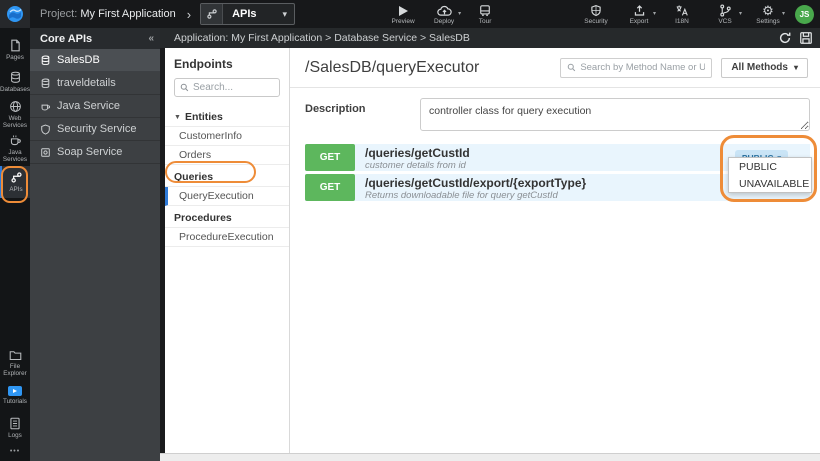 The image size is (820, 461). I want to click on folder-icon, so click(15, 355).